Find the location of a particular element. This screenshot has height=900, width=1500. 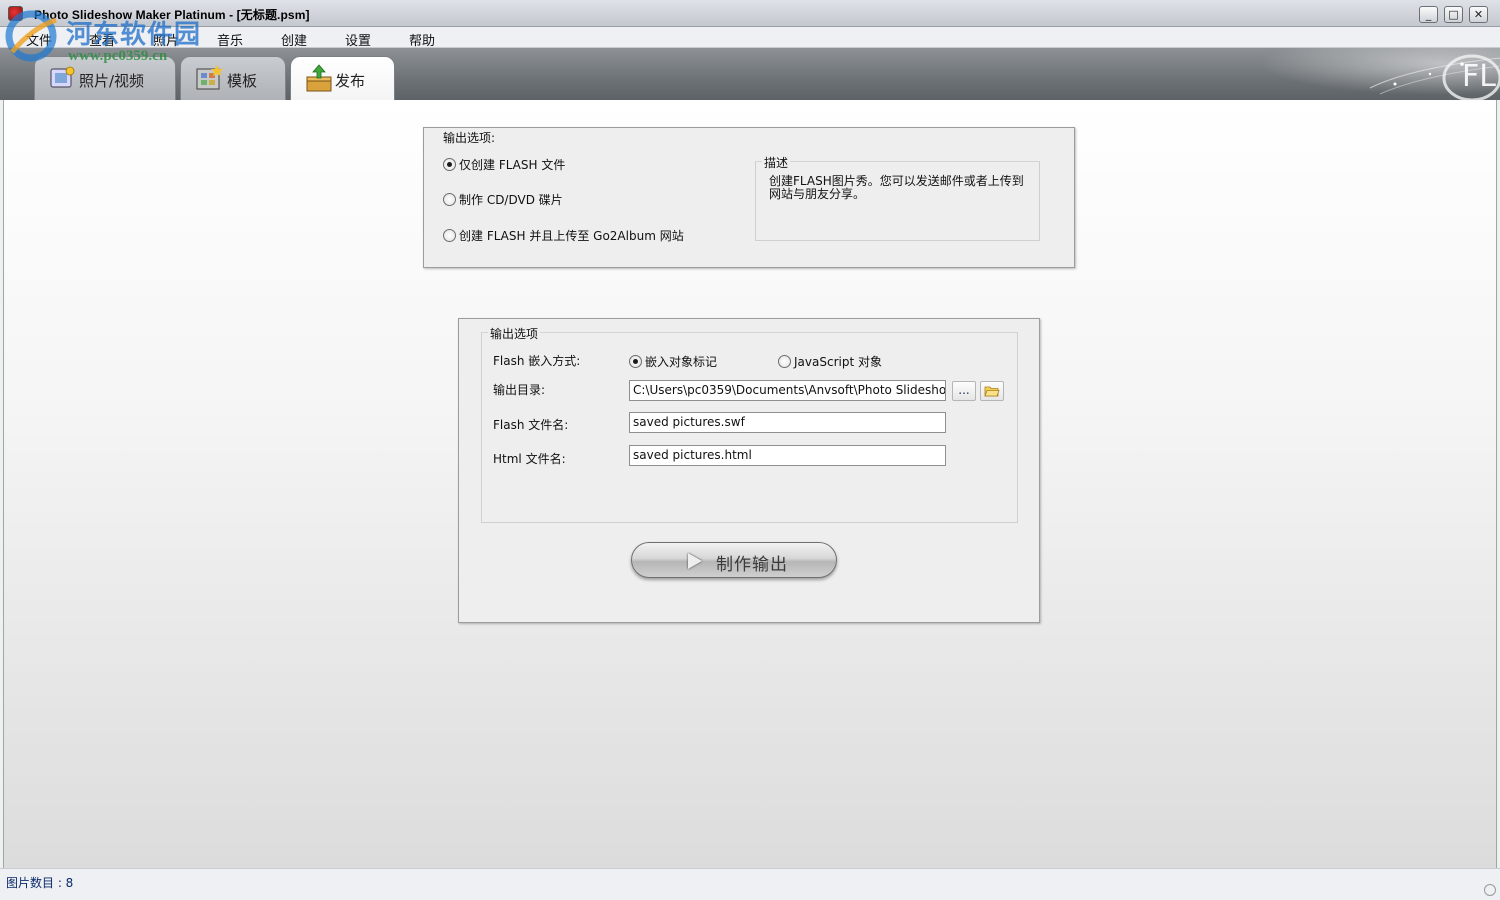

description-box: 描述 创建FLASH图片秀。您可以发送邮件或者上传到网站与朋友分享。 is located at coordinates (897, 197).